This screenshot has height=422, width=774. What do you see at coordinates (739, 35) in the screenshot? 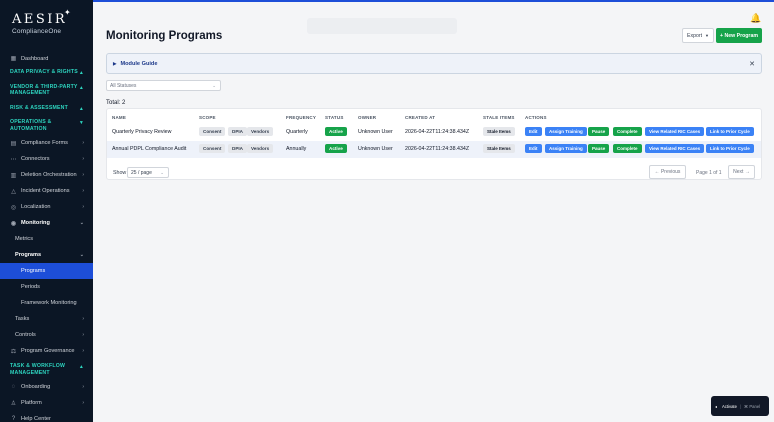
I see `new-program-button: + New Program` at bounding box center [739, 35].